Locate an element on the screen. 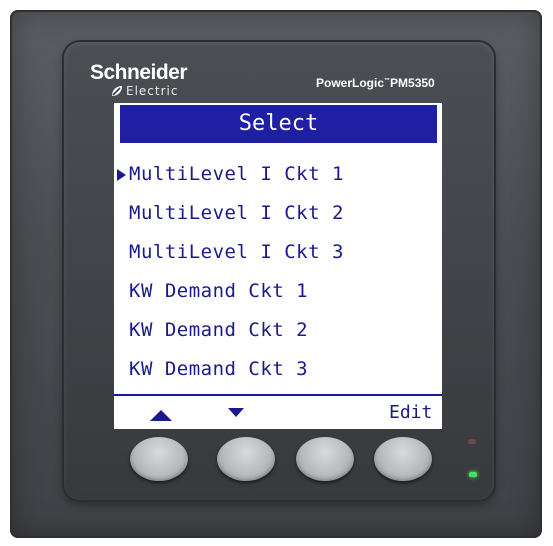 The image size is (553, 546). alarm-led is located at coordinates (472, 441).